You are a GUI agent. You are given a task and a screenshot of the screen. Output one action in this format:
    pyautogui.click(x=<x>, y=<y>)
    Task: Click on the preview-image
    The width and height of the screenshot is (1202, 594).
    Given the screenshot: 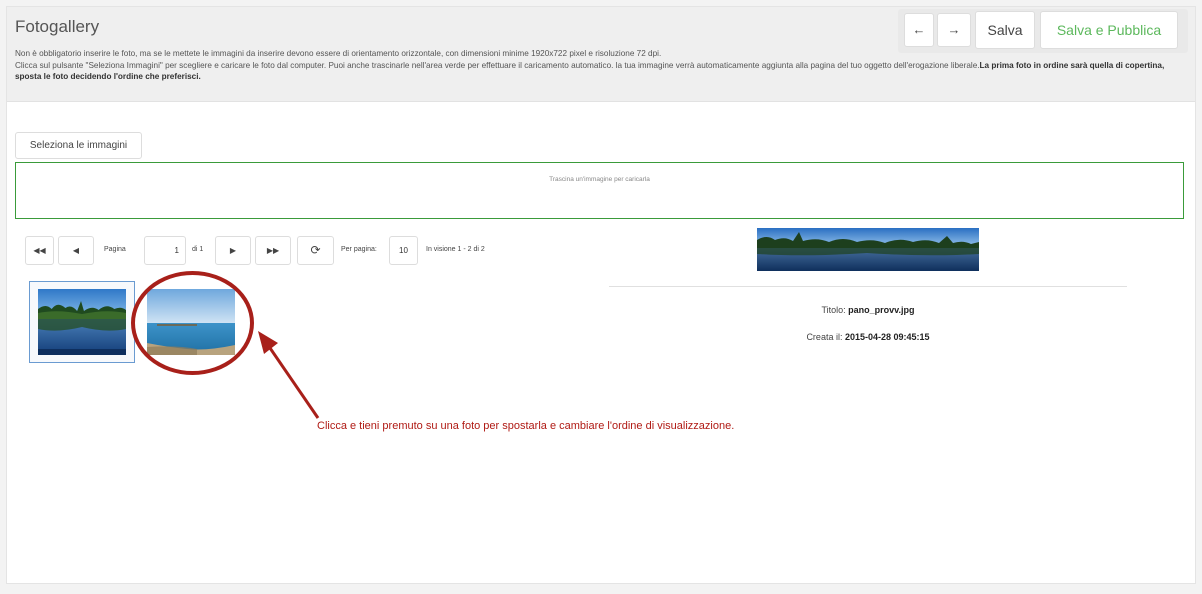 What is the action you would take?
    pyautogui.click(x=868, y=249)
    